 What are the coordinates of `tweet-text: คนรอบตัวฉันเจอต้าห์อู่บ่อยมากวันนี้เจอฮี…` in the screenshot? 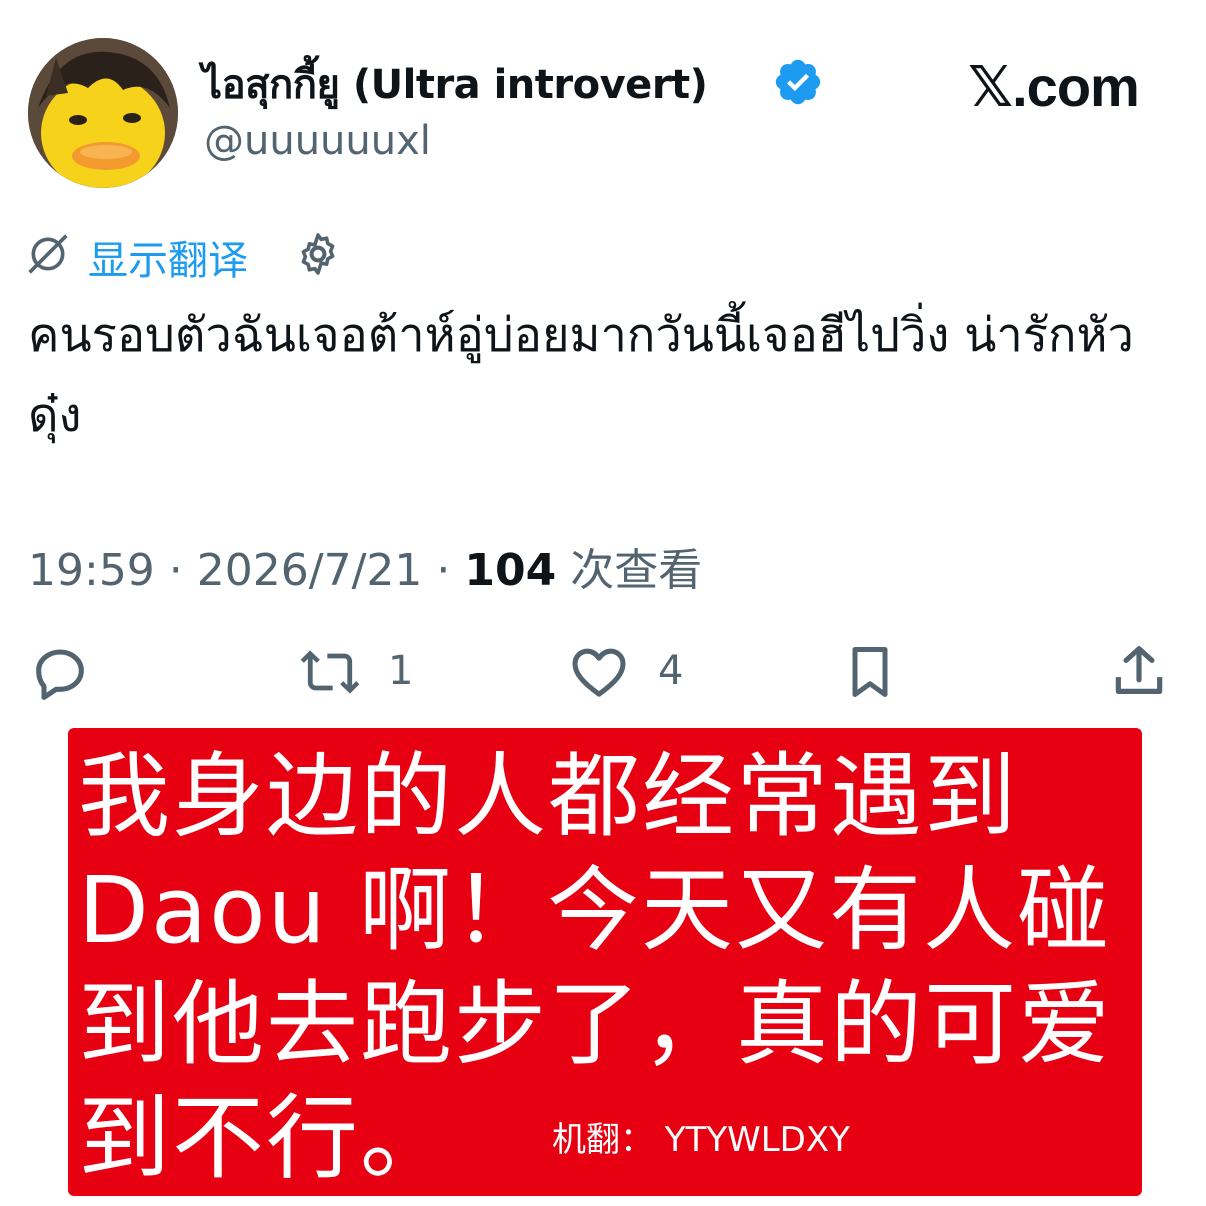 It's located at (581, 375).